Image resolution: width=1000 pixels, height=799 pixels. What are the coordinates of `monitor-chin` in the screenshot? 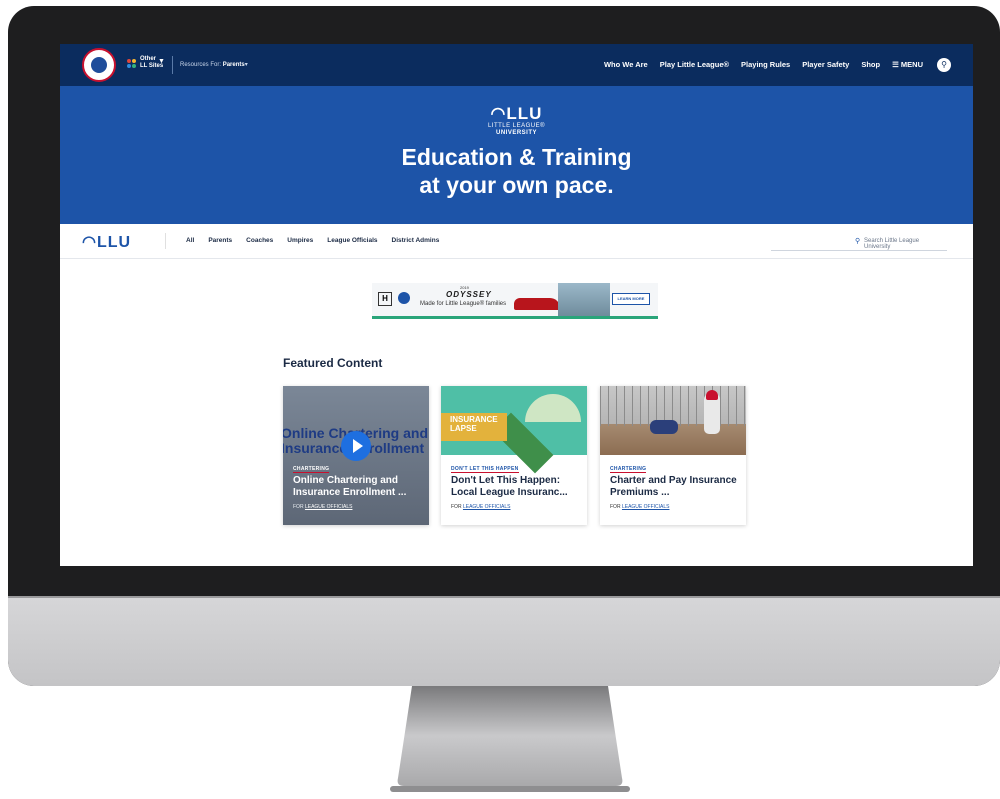 It's located at (504, 642).